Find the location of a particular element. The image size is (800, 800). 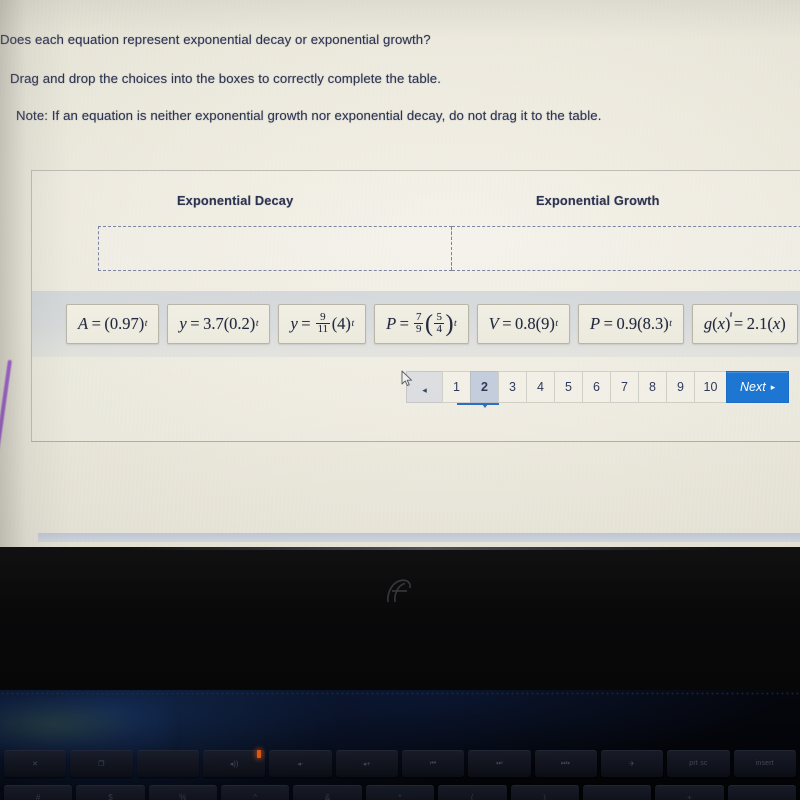

key-6: ^ is located at coordinates (255, 792).